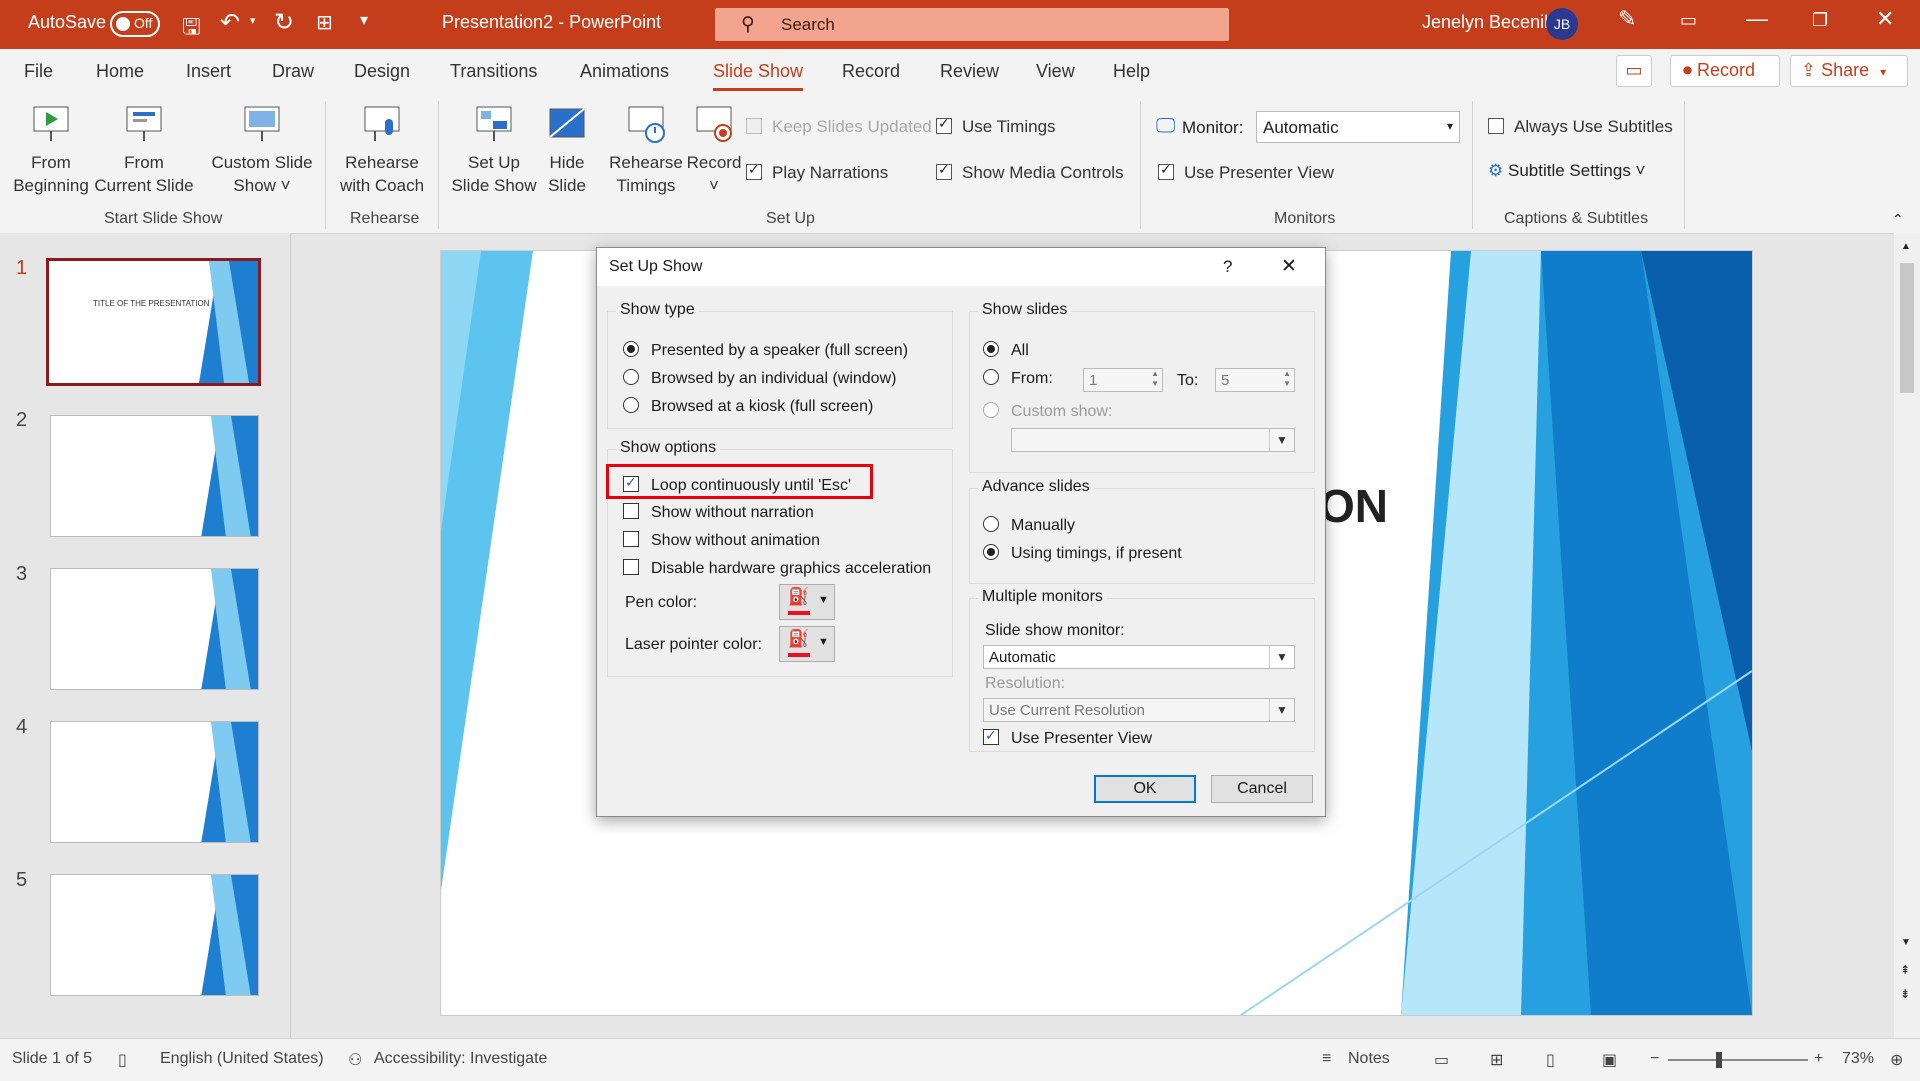 This screenshot has width=1920, height=1081. I want to click on zoom-level: 73%, so click(1858, 1059).